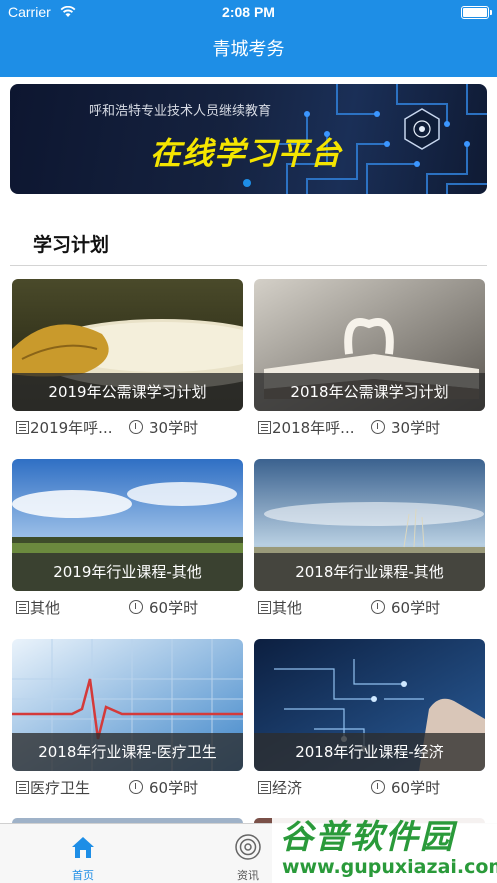 This screenshot has height=883, width=497. What do you see at coordinates (127, 572) in the screenshot?
I see `plan-title: 2019年行业课程-其他` at bounding box center [127, 572].